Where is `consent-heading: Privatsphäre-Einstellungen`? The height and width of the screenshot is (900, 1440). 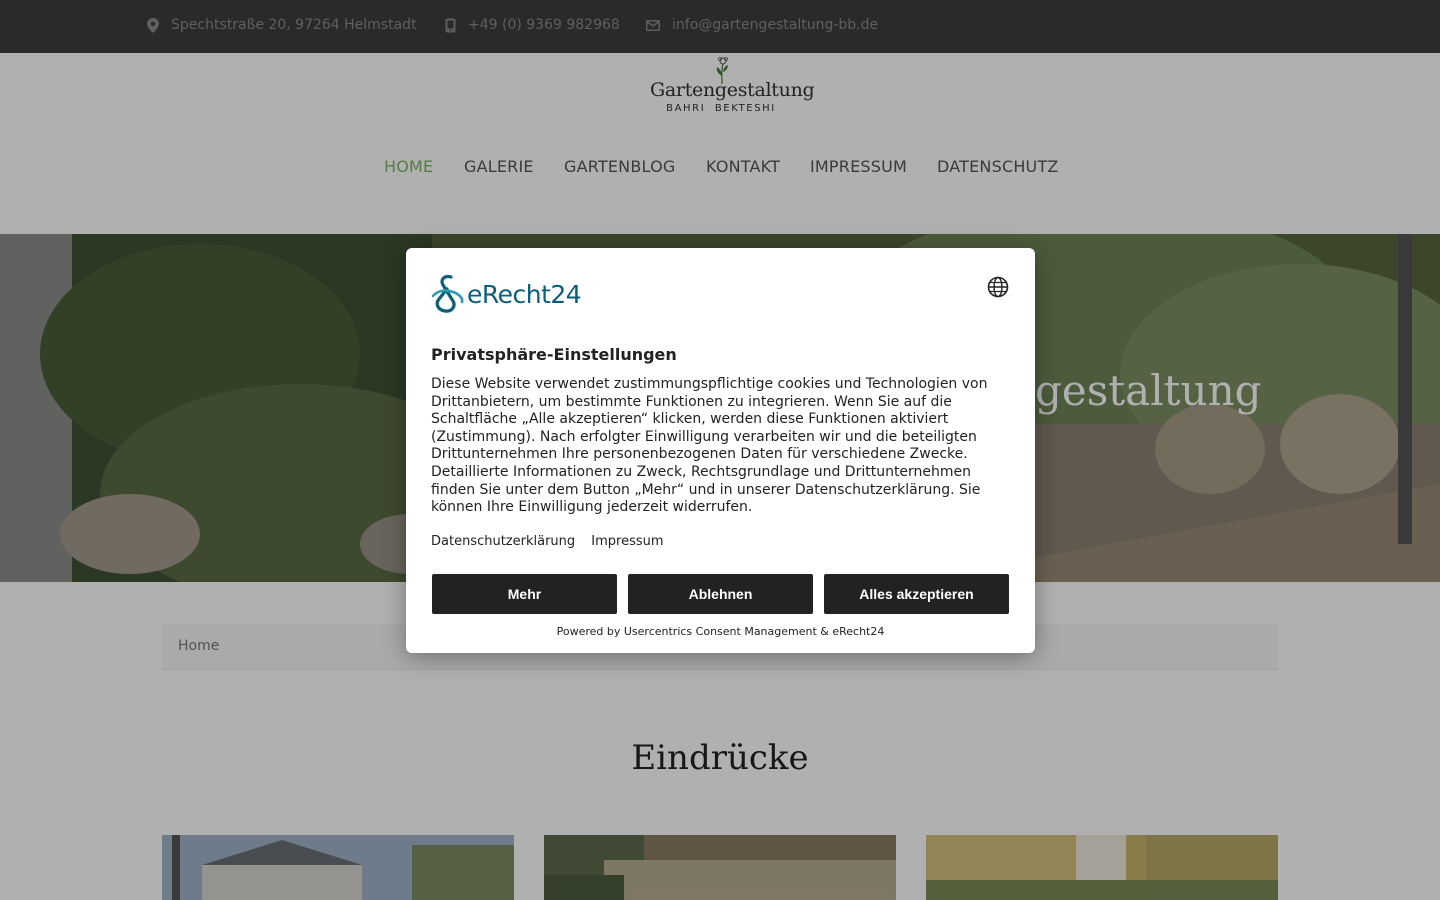 consent-heading: Privatsphäre-Einstellungen is located at coordinates (554, 354).